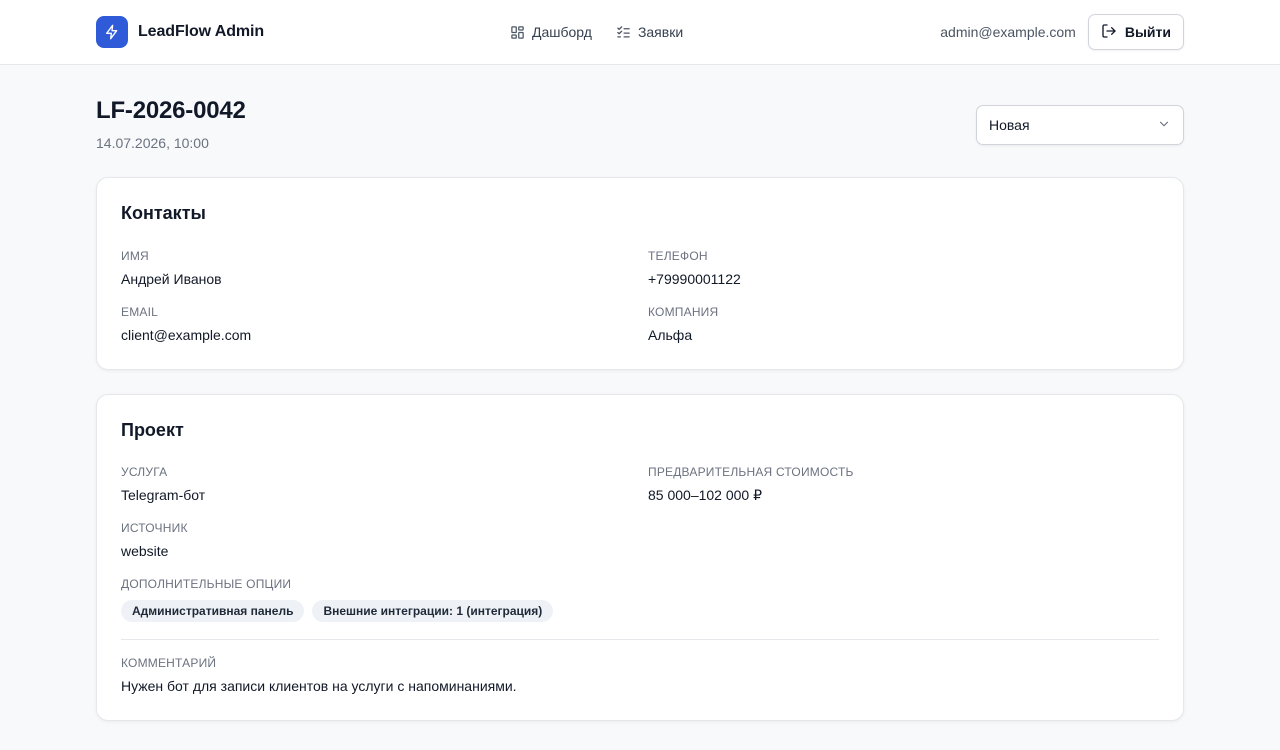 Image resolution: width=1280 pixels, height=750 pixels. Describe the element at coordinates (135, 256) in the screenshot. I see `field-label: ИМЯ` at that location.